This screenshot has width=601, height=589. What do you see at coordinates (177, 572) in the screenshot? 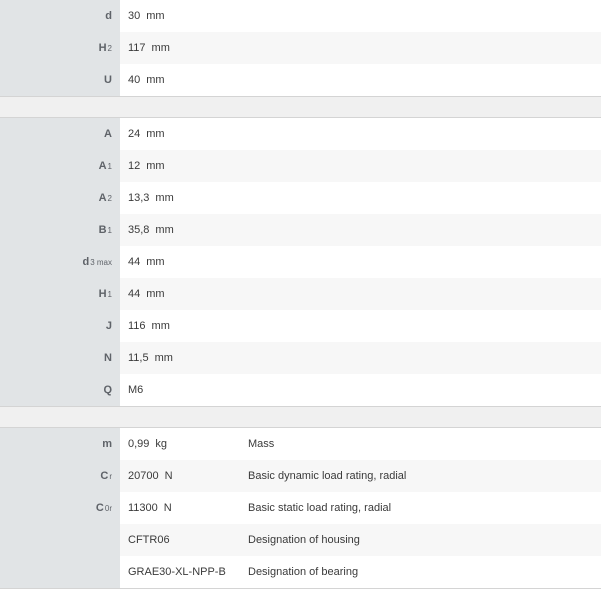
I see `value-number: GRAE30-XL-NPP-B` at bounding box center [177, 572].